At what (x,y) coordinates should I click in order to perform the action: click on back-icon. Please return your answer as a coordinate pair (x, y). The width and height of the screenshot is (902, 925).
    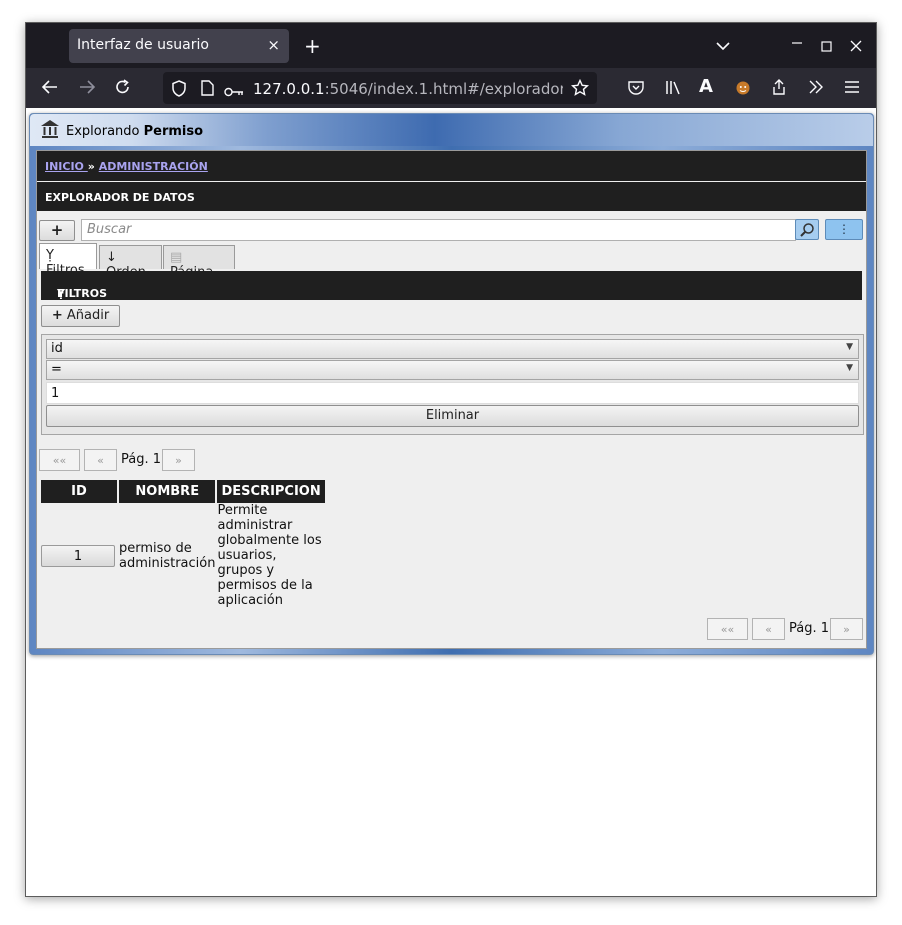
    Looking at the image, I should click on (50, 89).